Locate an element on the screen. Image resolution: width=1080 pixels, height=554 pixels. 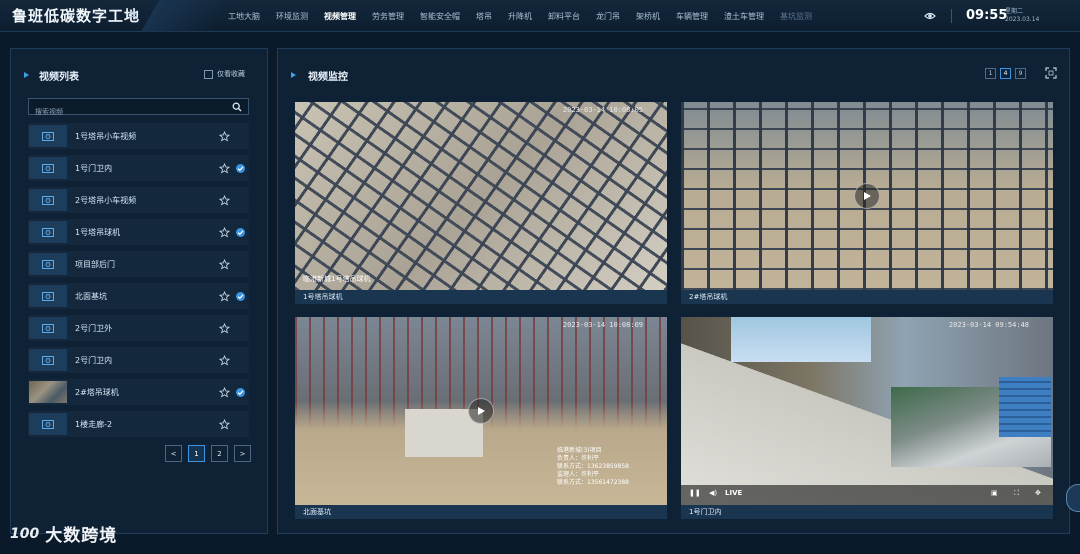
nav-item-environment: 环境监测 is located at coordinates (292, 16).